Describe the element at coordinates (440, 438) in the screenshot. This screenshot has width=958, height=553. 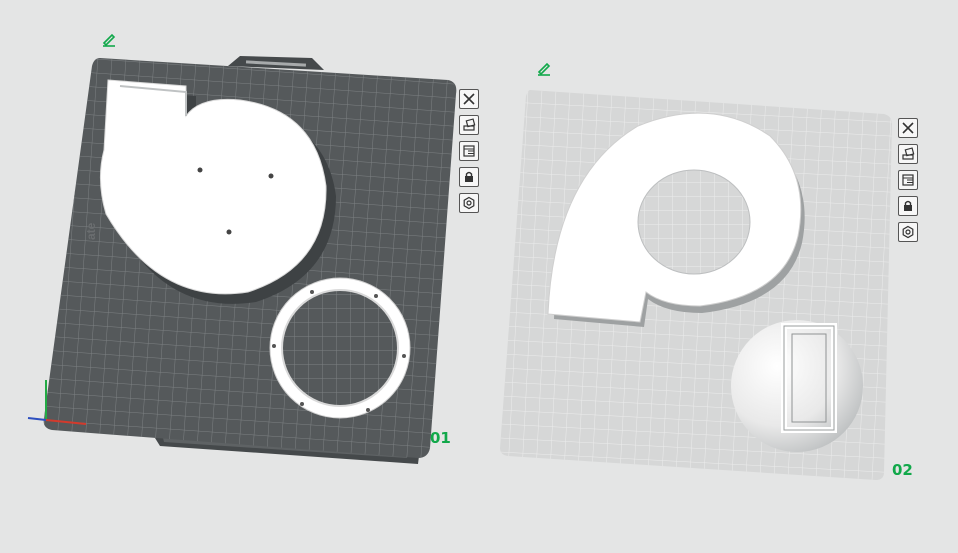
I see `plate-number-label: 01` at that location.